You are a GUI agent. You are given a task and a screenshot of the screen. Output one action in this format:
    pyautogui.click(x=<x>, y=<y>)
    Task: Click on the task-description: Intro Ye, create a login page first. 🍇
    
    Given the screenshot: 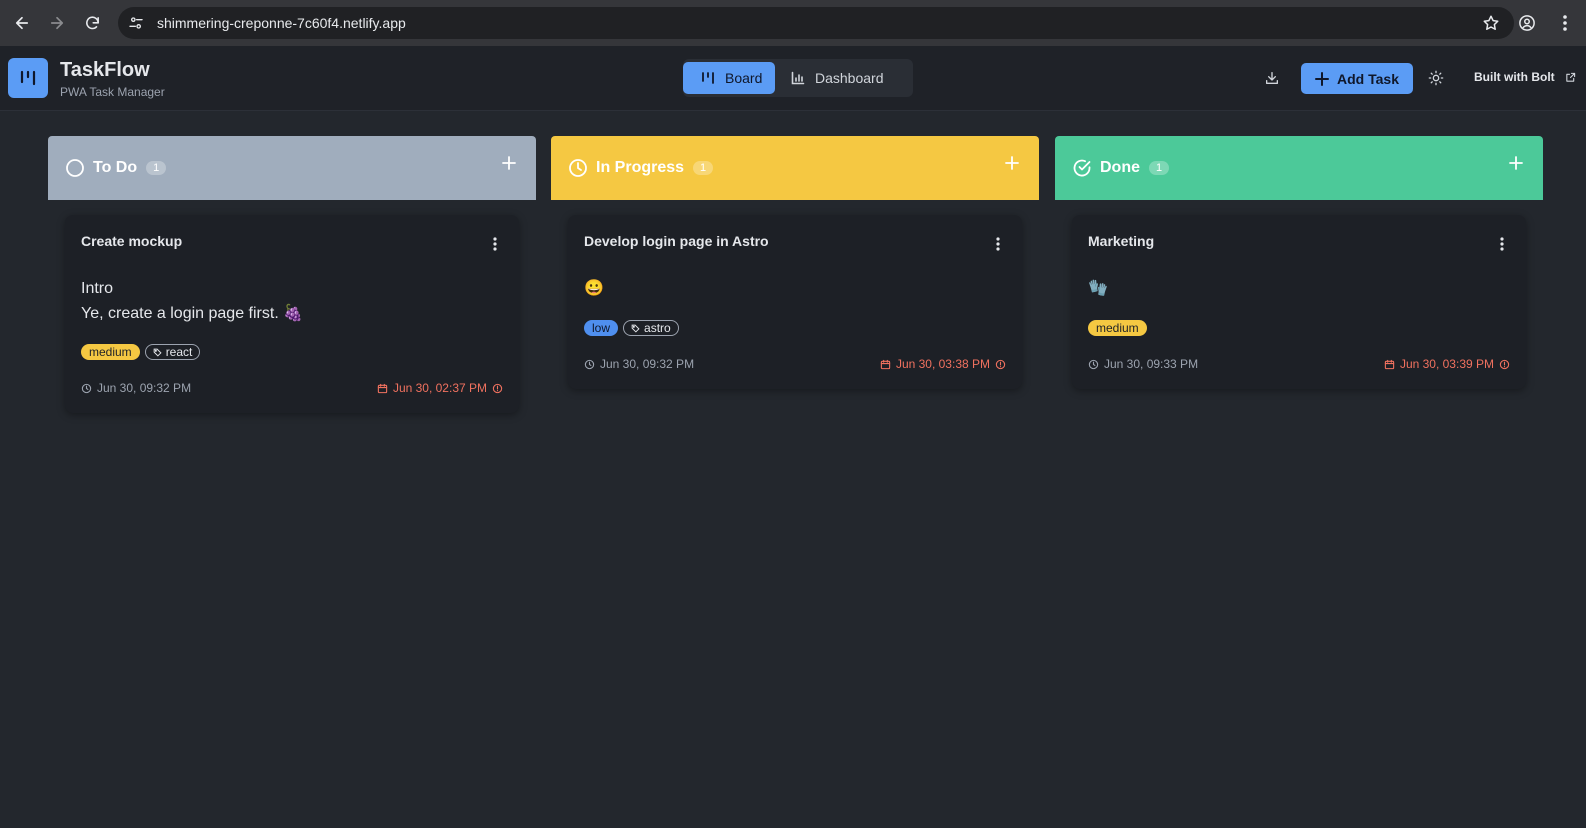 What is the action you would take?
    pyautogui.click(x=192, y=301)
    